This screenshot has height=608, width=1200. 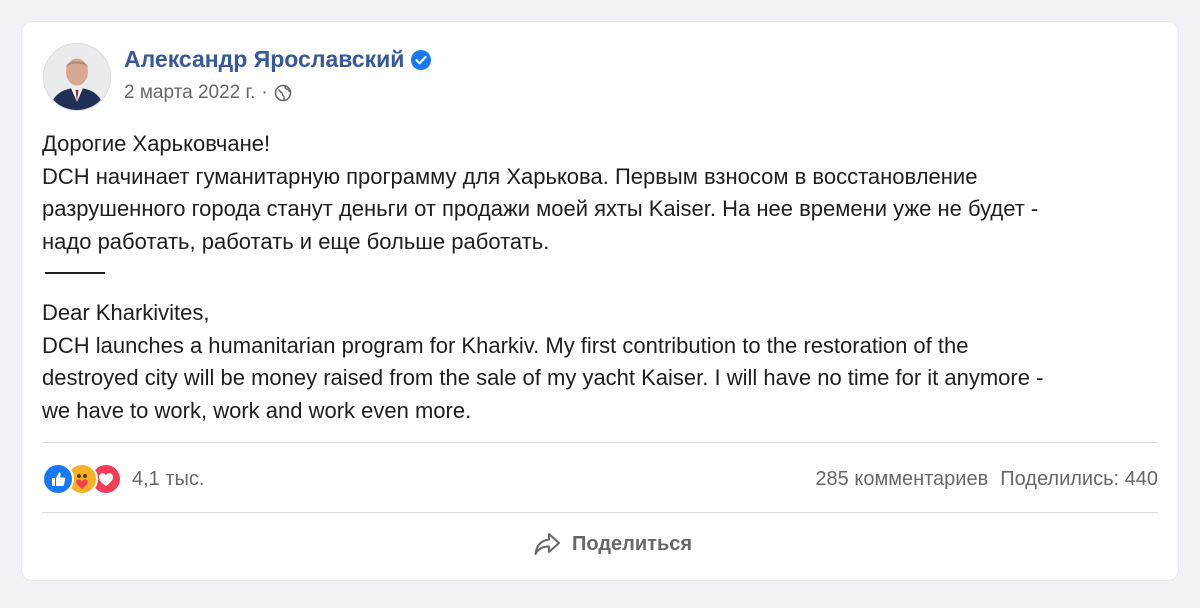 I want to click on text-ru-line: Дорогие Харьковчане!, so click(x=156, y=143).